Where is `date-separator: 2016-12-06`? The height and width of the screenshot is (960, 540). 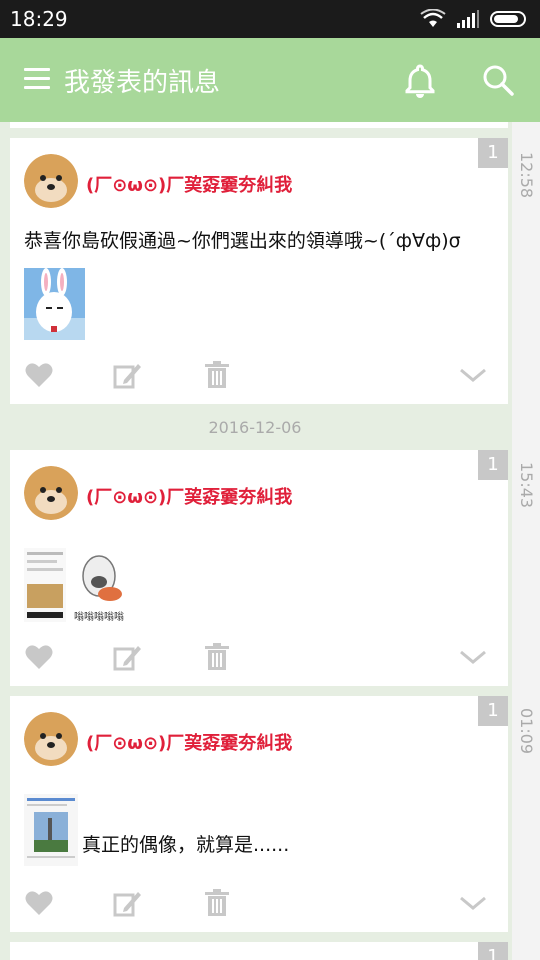
date-separator: 2016-12-06 is located at coordinates (255, 427).